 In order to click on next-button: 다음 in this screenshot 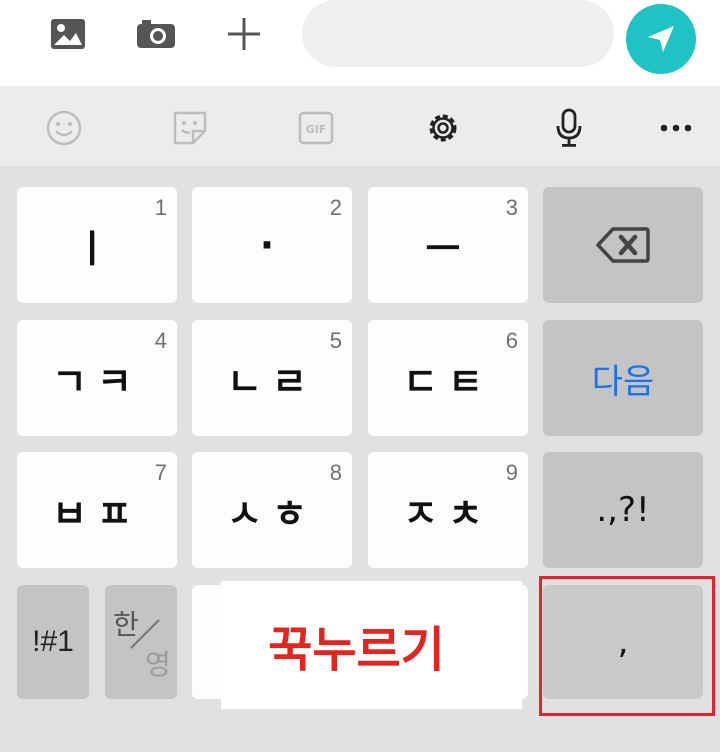, I will do `click(623, 378)`.